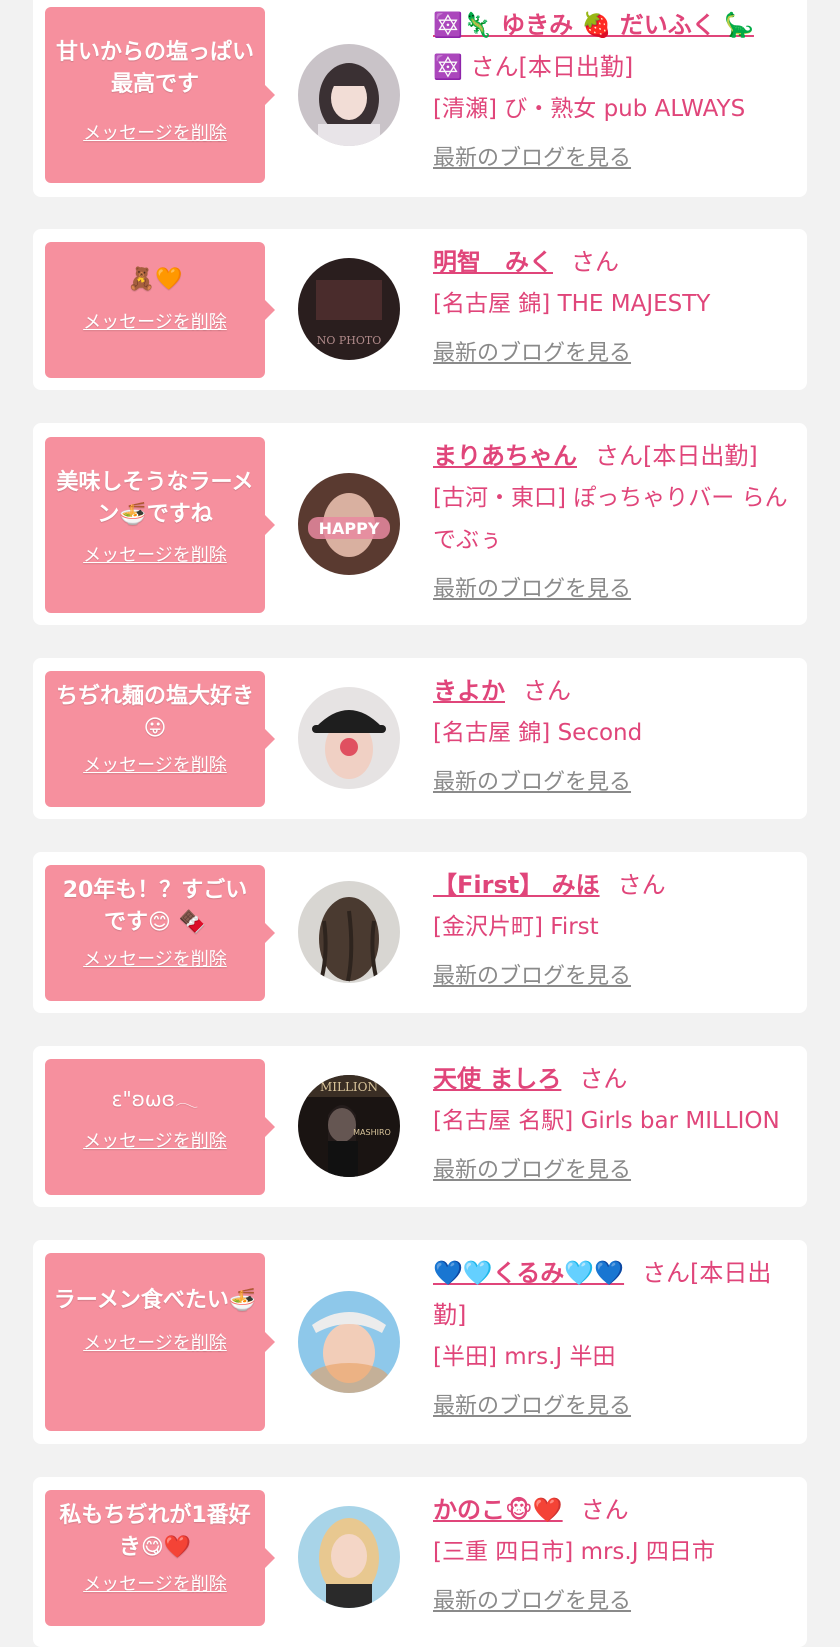 This screenshot has height=1647, width=840. I want to click on cast-info: きよか さん [名古屋 錦] Second 最新のブログを見る, so click(614, 733).